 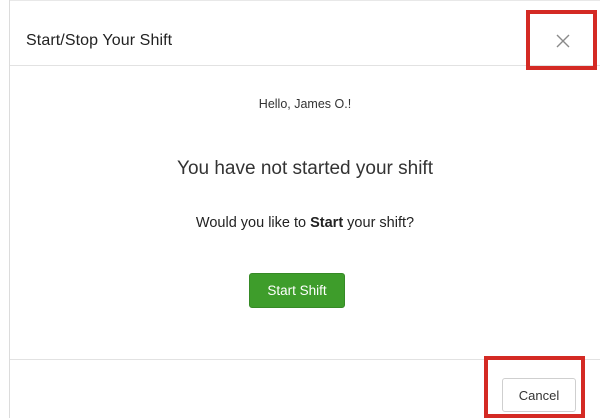 I want to click on modal-title: Start/Stop Your Shift, so click(x=99, y=40).